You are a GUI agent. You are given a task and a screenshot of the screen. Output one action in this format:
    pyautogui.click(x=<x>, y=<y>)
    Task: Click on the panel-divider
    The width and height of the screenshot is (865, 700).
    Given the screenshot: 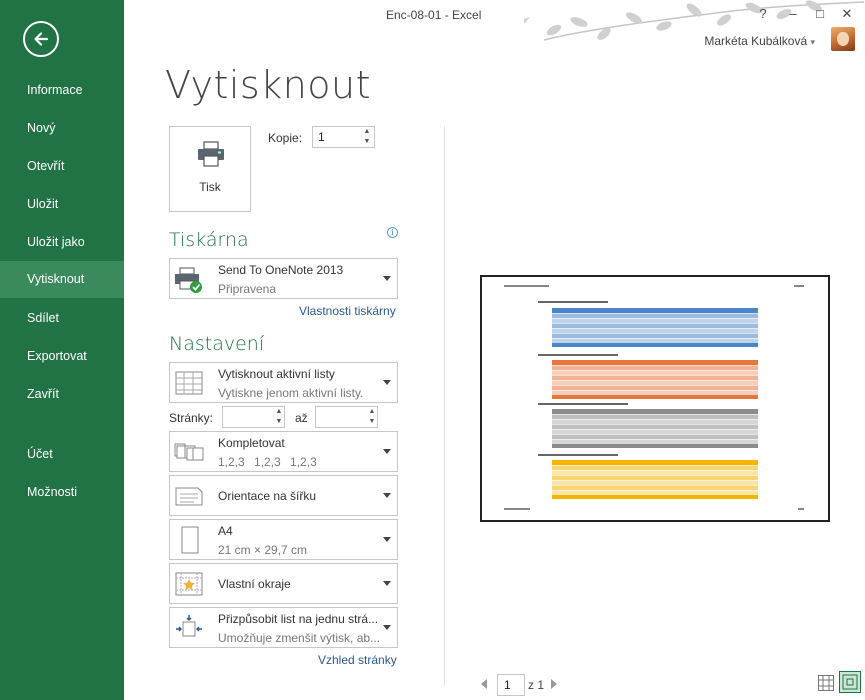 What is the action you would take?
    pyautogui.click(x=444, y=406)
    